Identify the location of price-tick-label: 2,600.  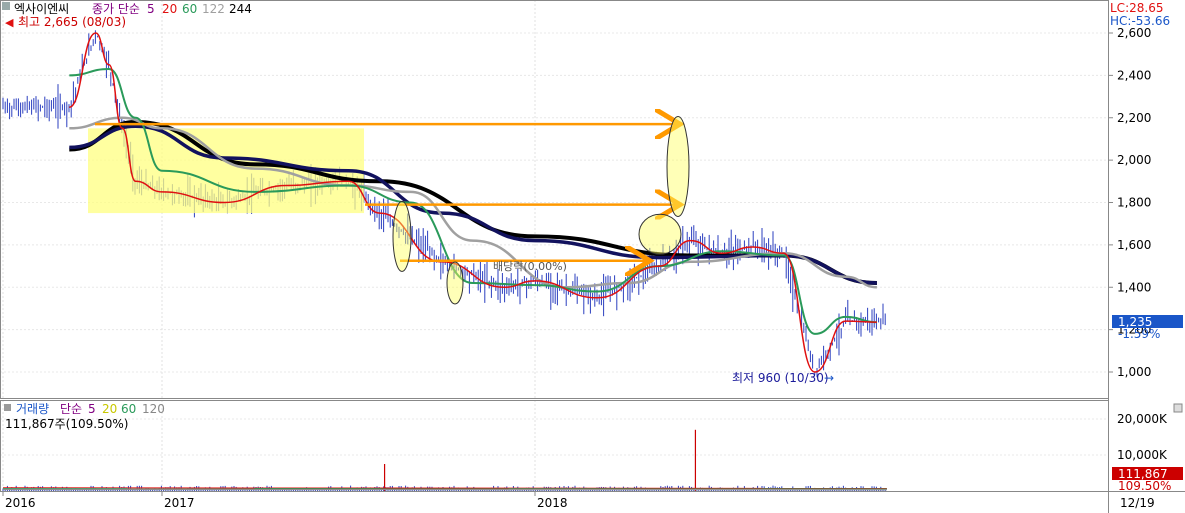
(1134, 33).